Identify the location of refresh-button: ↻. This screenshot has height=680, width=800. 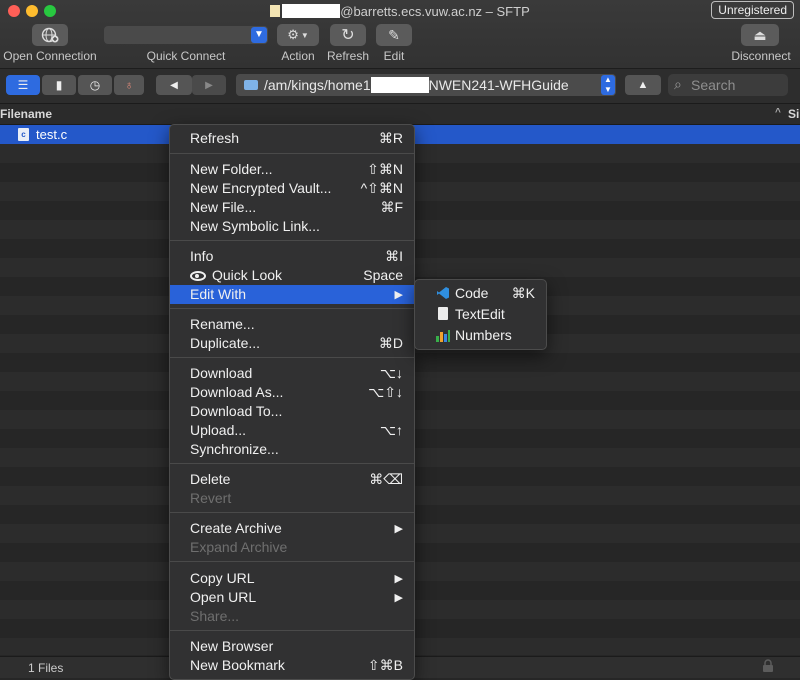
(348, 35).